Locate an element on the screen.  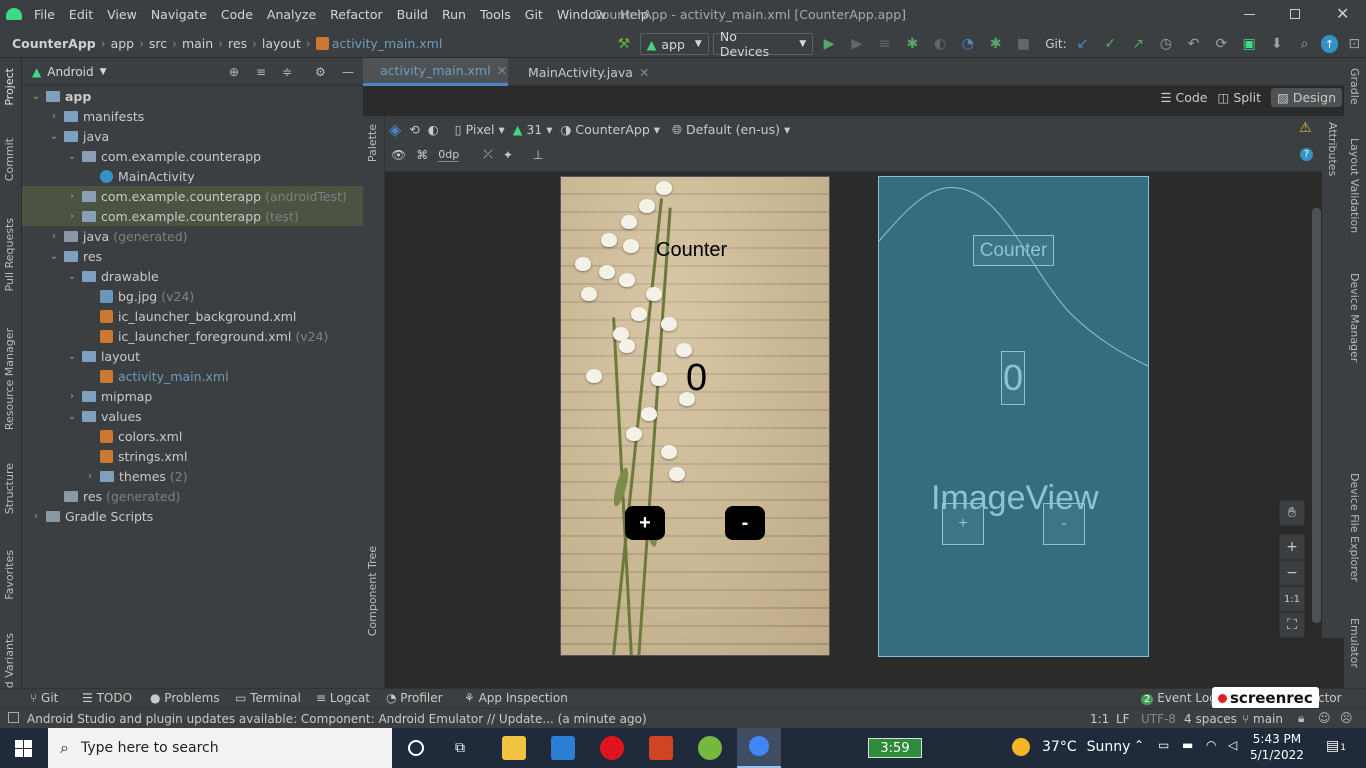
tool-tab-git: ⑂ Git is located at coordinates (44, 698).